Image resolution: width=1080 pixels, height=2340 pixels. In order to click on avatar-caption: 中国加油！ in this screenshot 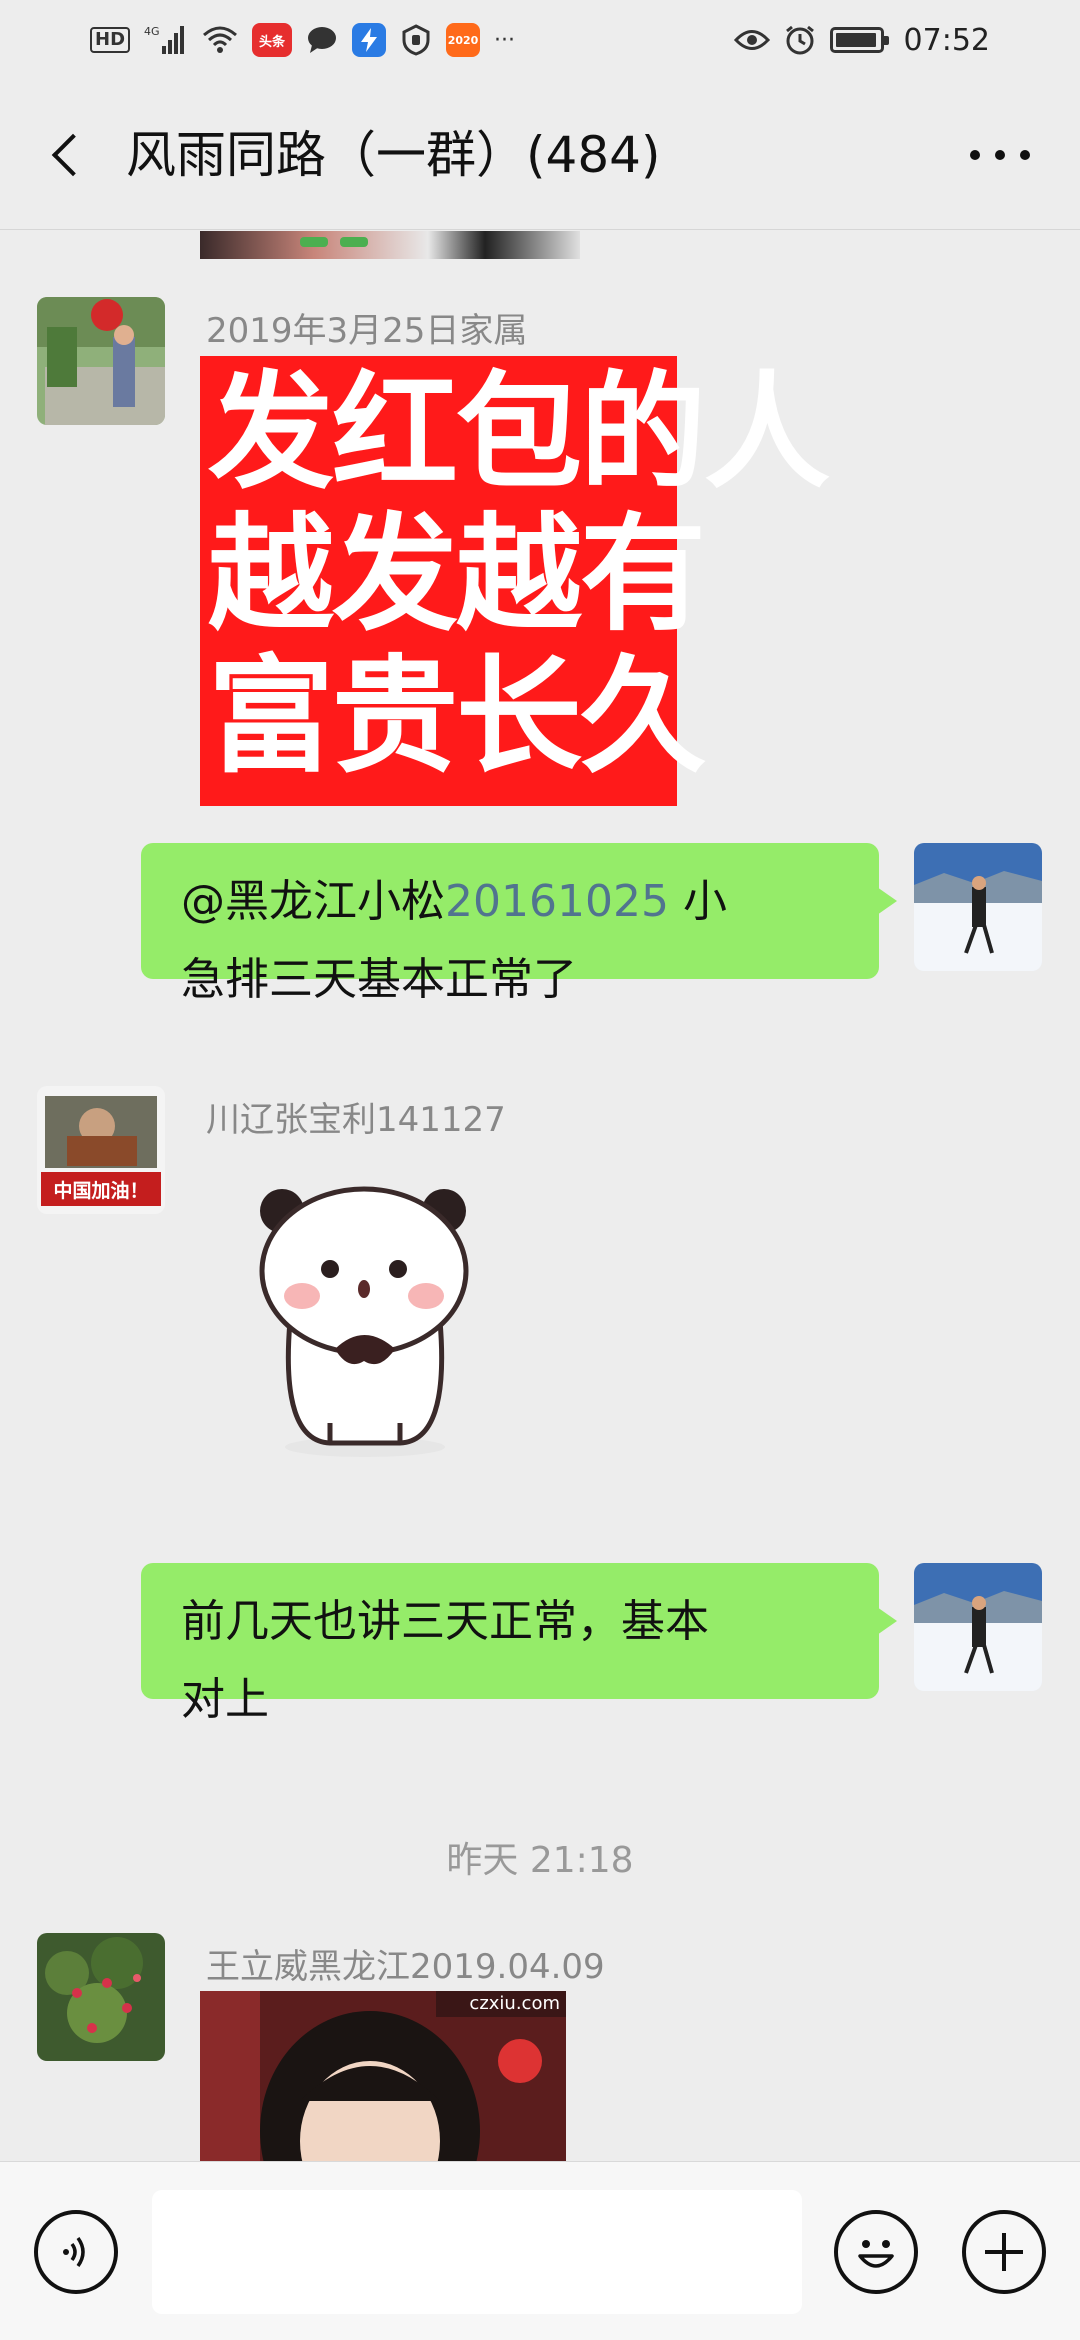, I will do `click(100, 1190)`.